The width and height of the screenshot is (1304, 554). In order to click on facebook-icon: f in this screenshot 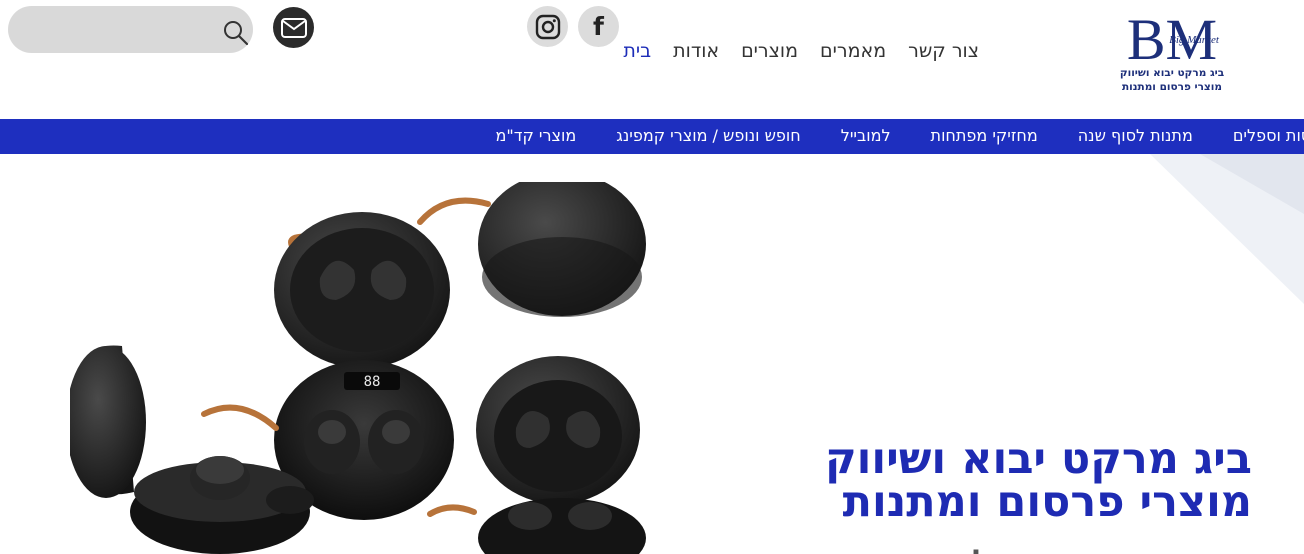, I will do `click(598, 26)`.